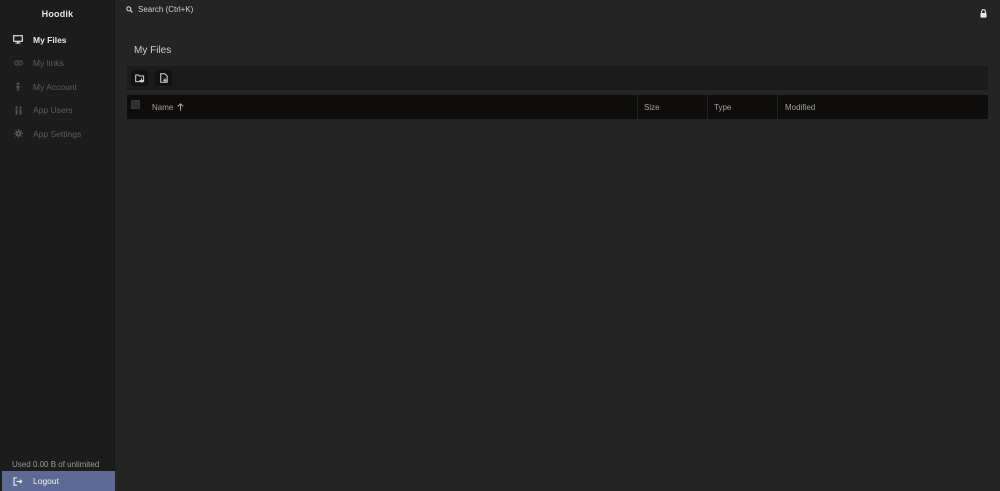  Describe the element at coordinates (135, 104) in the screenshot. I see `select-all-checkbox` at that location.